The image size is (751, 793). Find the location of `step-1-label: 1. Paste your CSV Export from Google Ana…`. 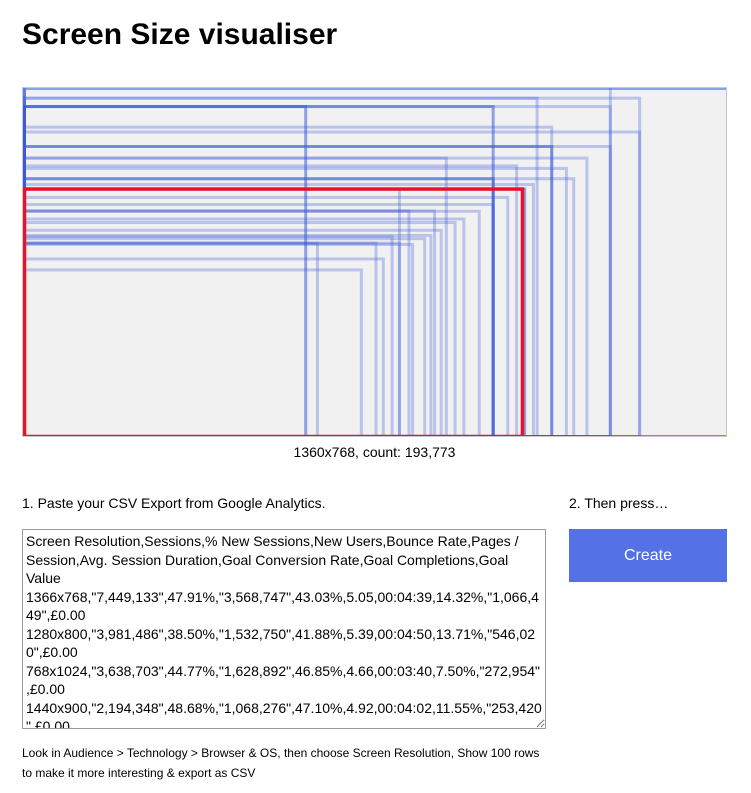

step-1-label: 1. Paste your CSV Export from Google Ana… is located at coordinates (174, 503).